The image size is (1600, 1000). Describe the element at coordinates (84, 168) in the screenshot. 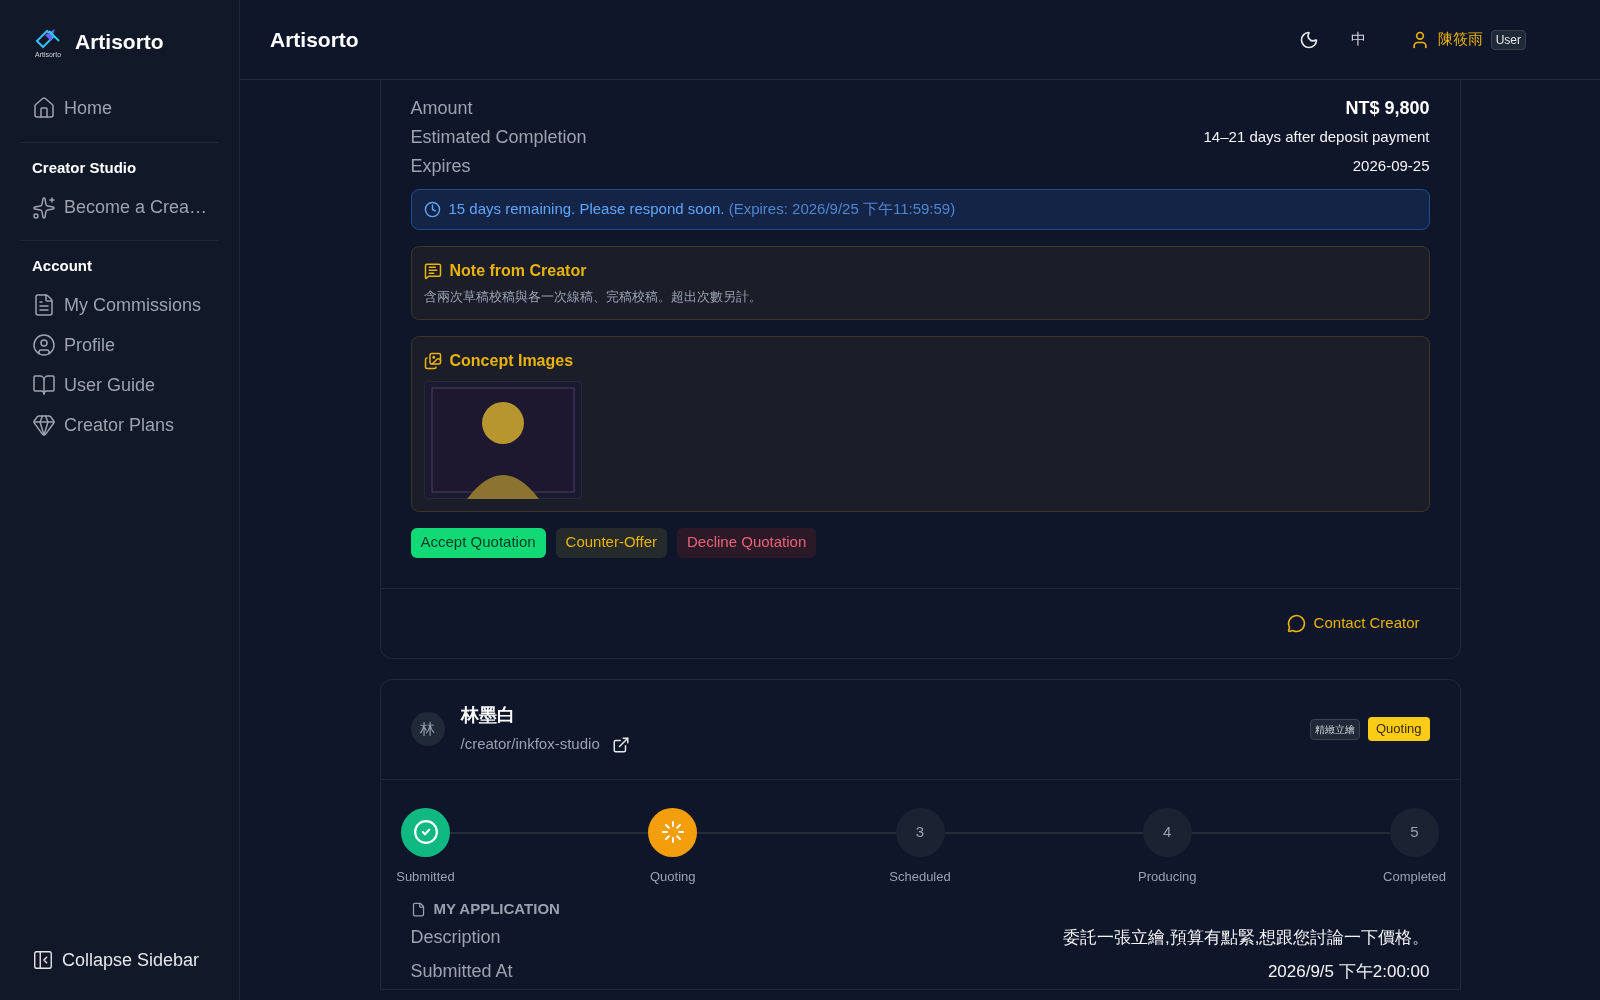

I see `section-heading: Creator Studio` at that location.